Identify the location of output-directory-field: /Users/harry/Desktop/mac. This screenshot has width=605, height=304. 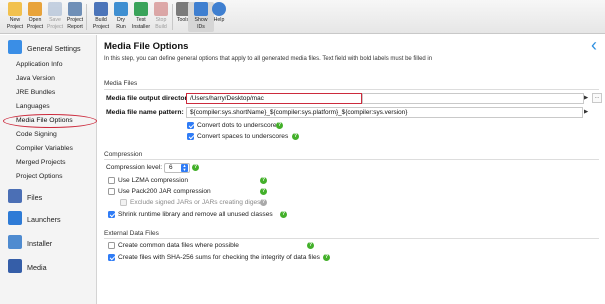
(274, 98).